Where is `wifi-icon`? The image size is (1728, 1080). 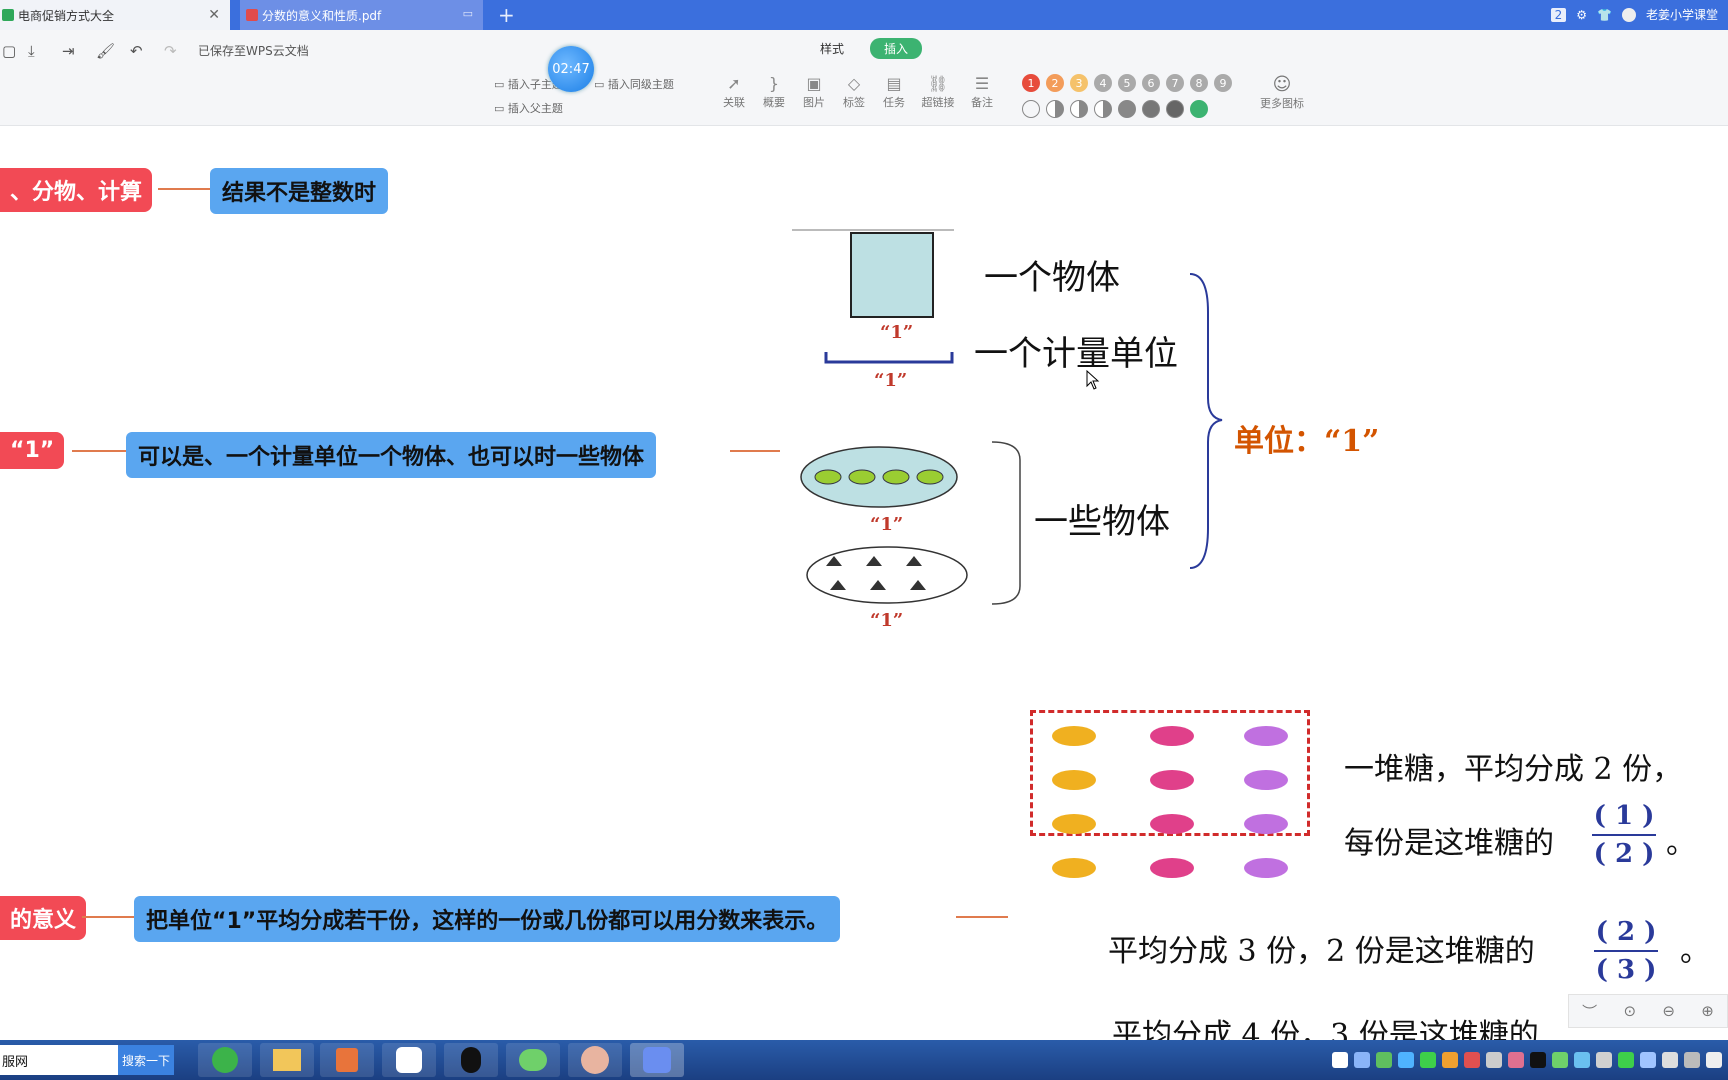
wifi-icon is located at coordinates (1692, 1060).